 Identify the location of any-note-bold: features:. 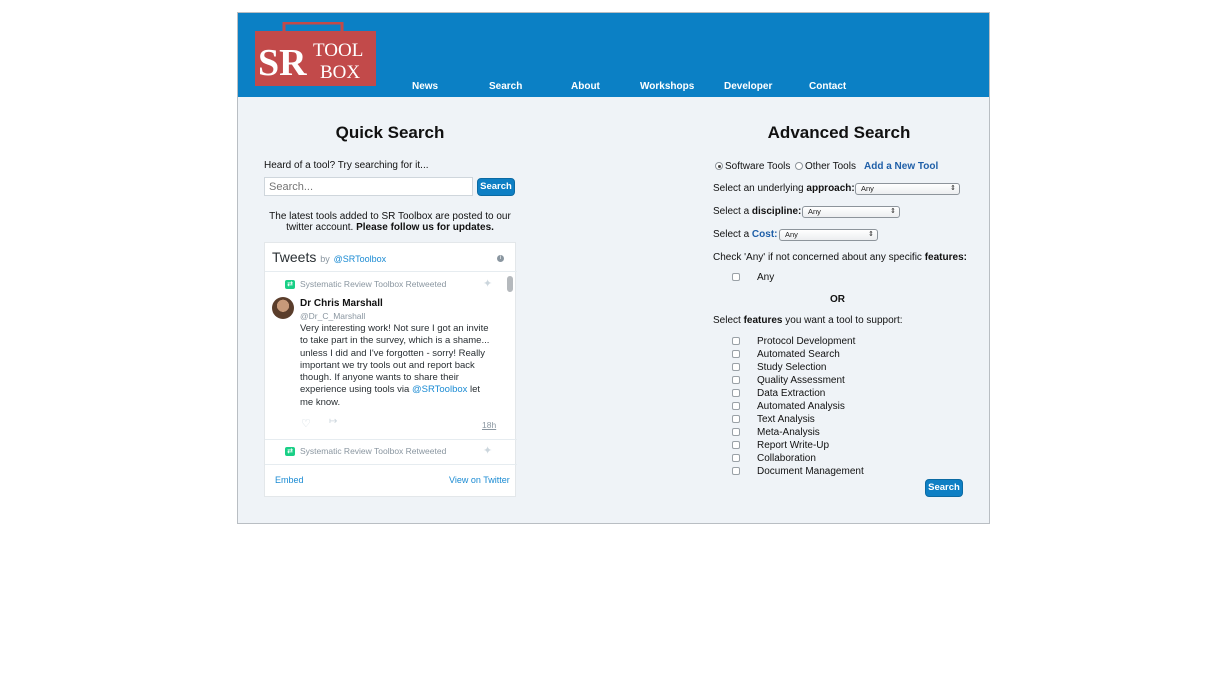
(945, 257).